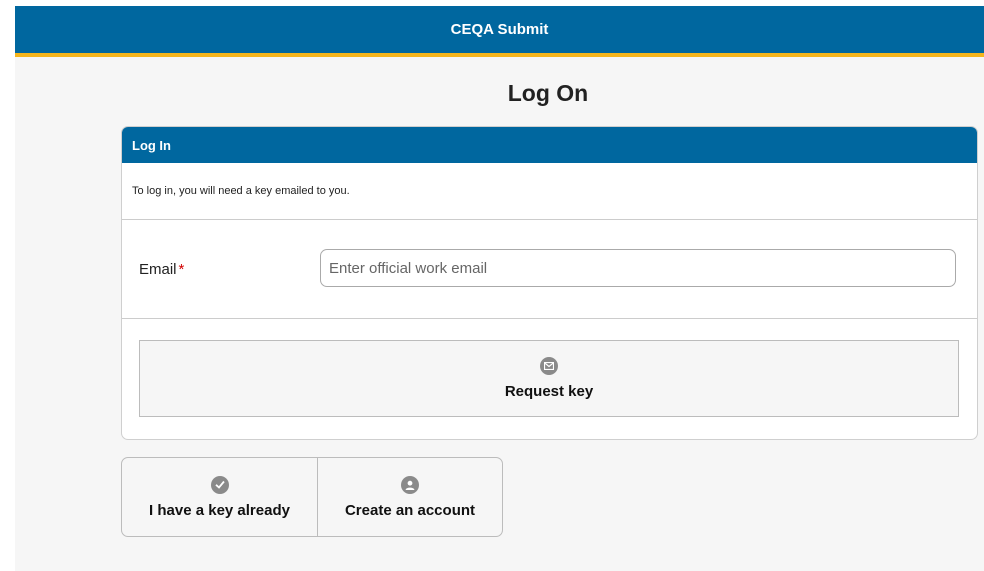 The width and height of the screenshot is (984, 571). What do you see at coordinates (548, 93) in the screenshot?
I see `page-title: Log On` at bounding box center [548, 93].